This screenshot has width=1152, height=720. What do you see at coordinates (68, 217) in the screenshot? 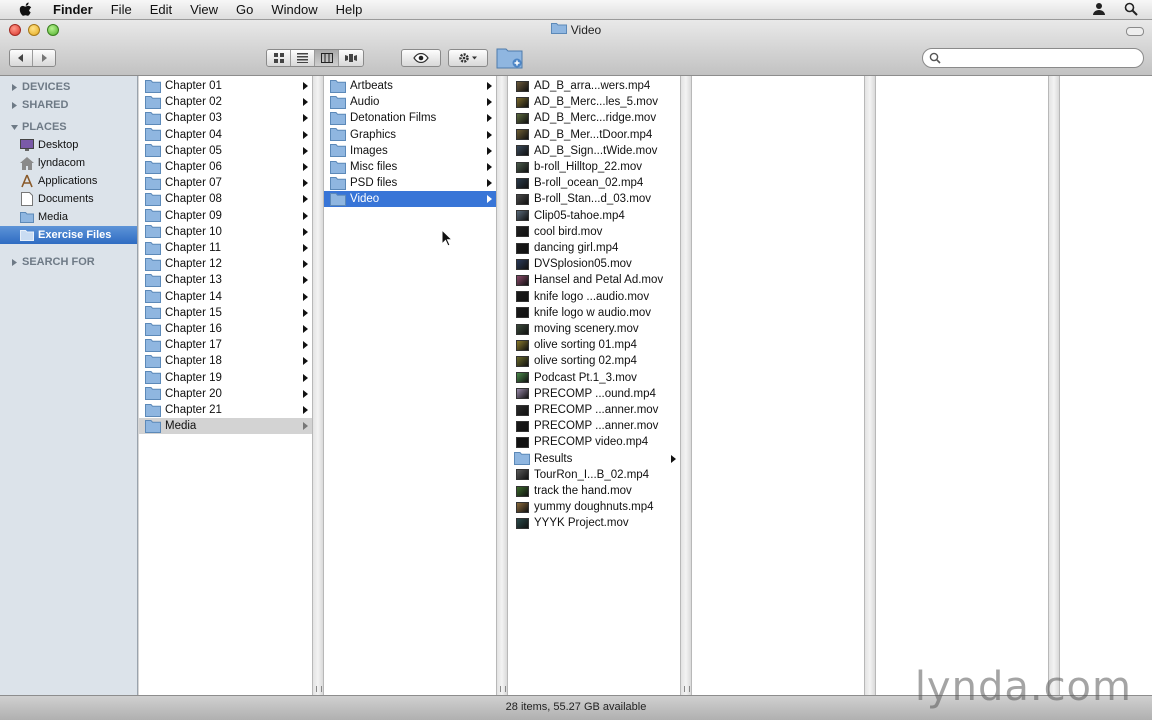
I see `sidebar-item-media: Media` at bounding box center [68, 217].